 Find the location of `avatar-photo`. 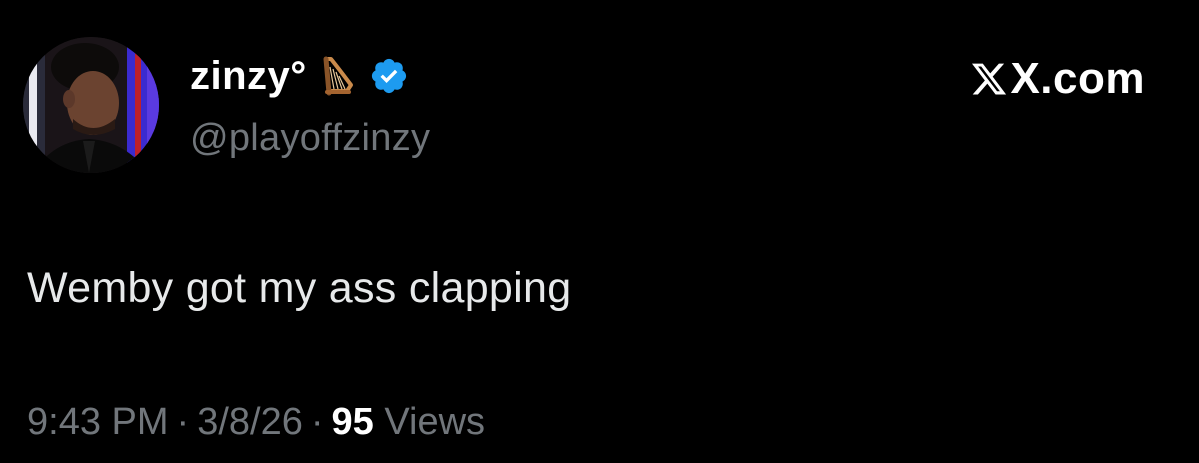

avatar-photo is located at coordinates (91, 105).